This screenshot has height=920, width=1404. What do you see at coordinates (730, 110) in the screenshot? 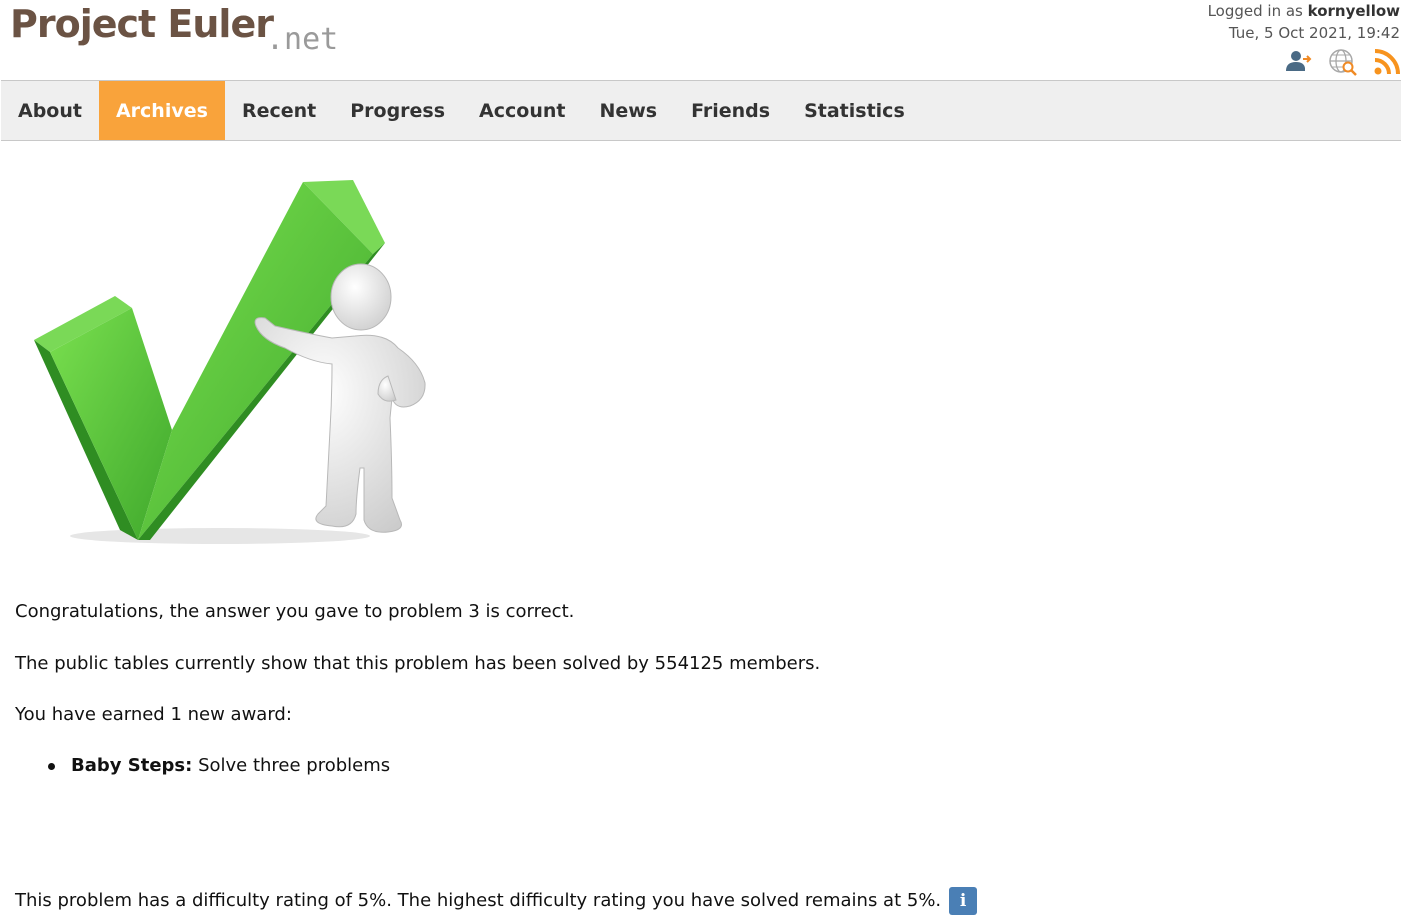
I see `nav-friends: Friends` at bounding box center [730, 110].